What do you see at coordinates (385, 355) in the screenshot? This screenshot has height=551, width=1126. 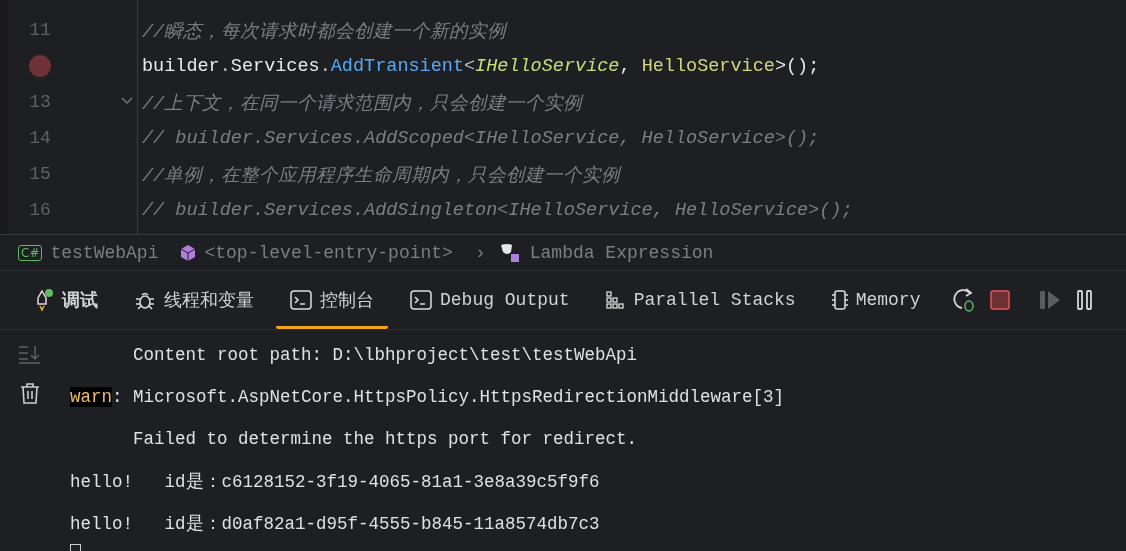 I see `console-line: Content root path: D:\lbhproject\test\testWebApi` at bounding box center [385, 355].